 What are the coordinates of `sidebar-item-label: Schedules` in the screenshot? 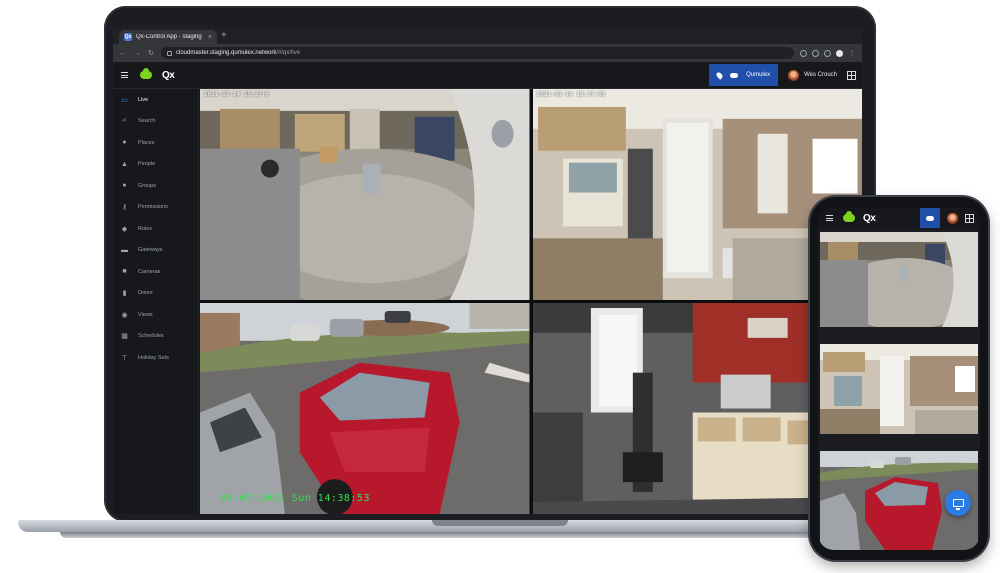 It's located at (151, 336).